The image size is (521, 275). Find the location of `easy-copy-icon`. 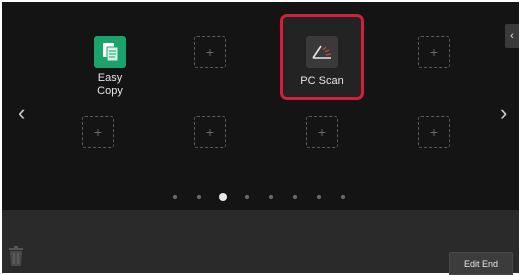

easy-copy-icon is located at coordinates (110, 52).